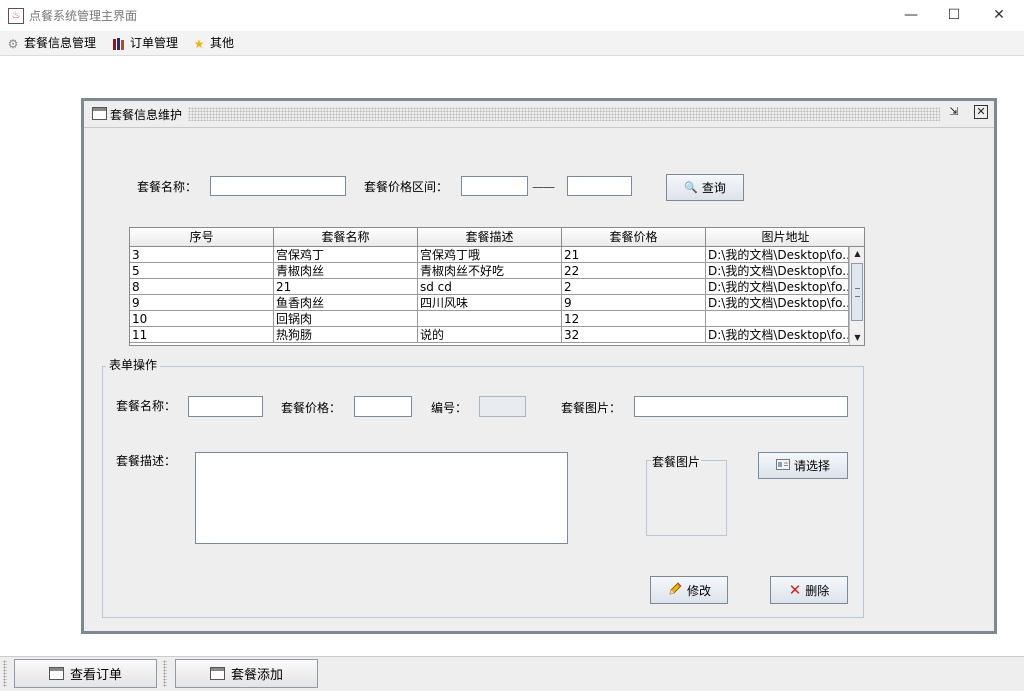 This screenshot has width=1024, height=691. Describe the element at coordinates (911, 15) in the screenshot. I see `minimize-button: —` at that location.